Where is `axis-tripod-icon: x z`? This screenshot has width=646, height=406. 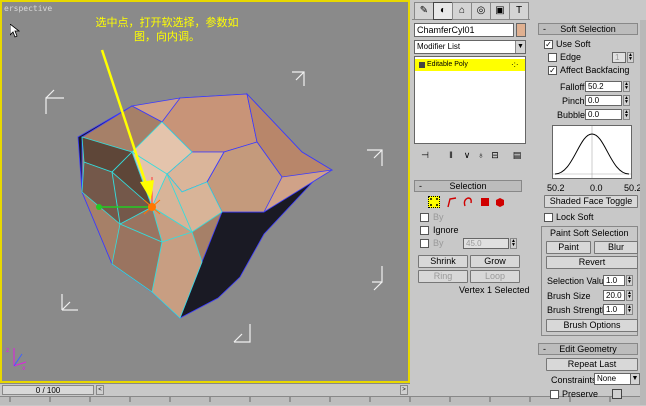 axis-tripod-icon: x z is located at coordinates (16, 359).